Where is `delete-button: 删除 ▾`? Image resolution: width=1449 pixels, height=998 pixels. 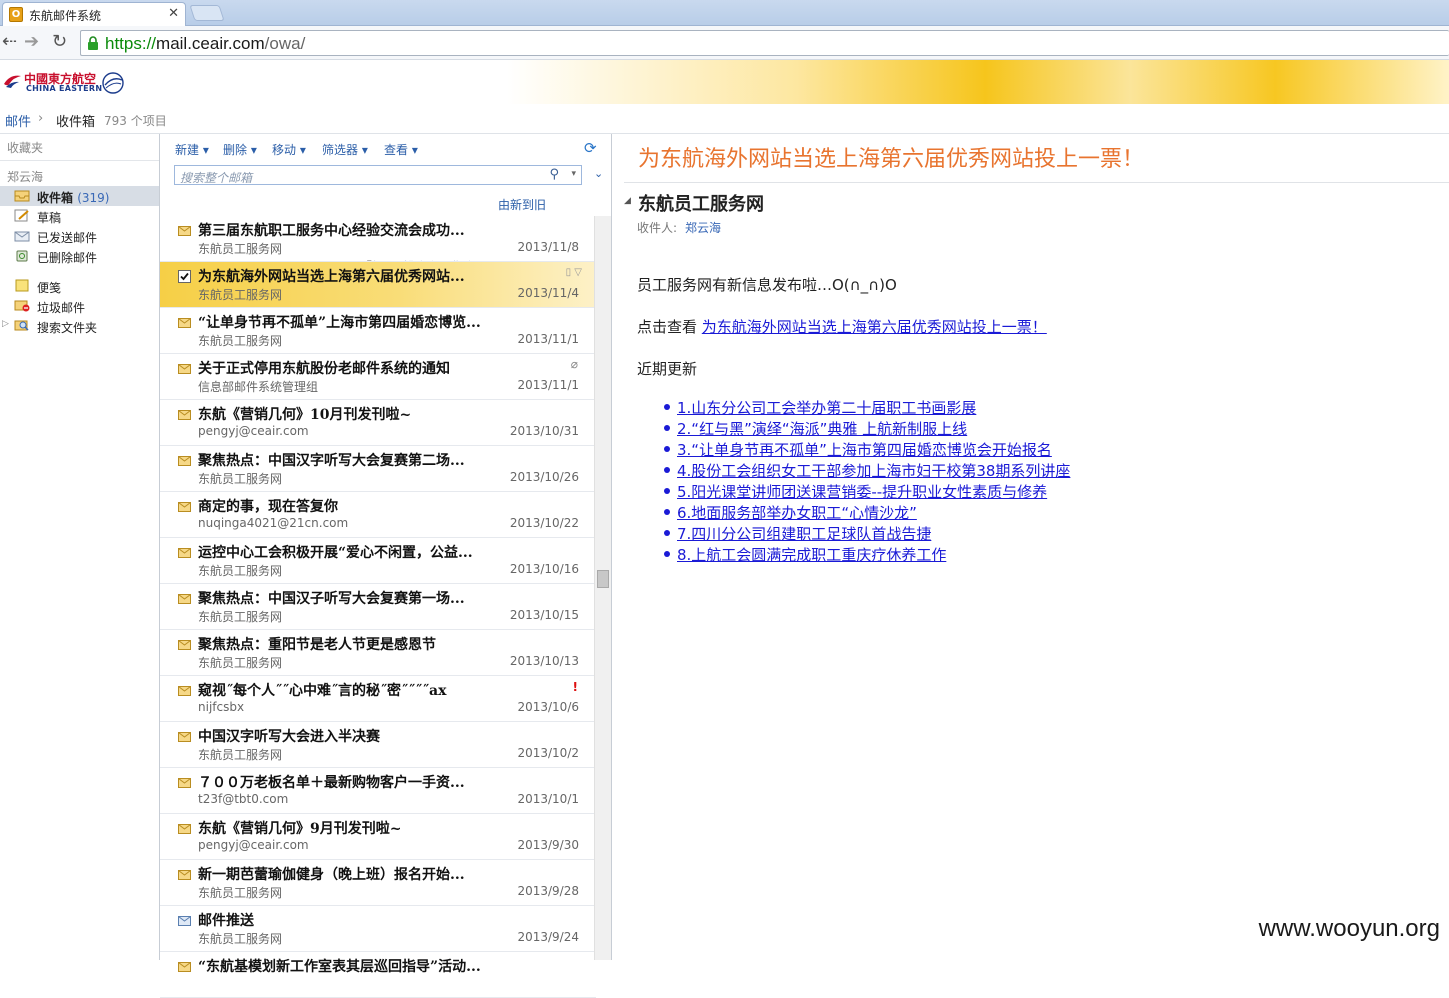 delete-button: 删除 ▾ is located at coordinates (240, 149).